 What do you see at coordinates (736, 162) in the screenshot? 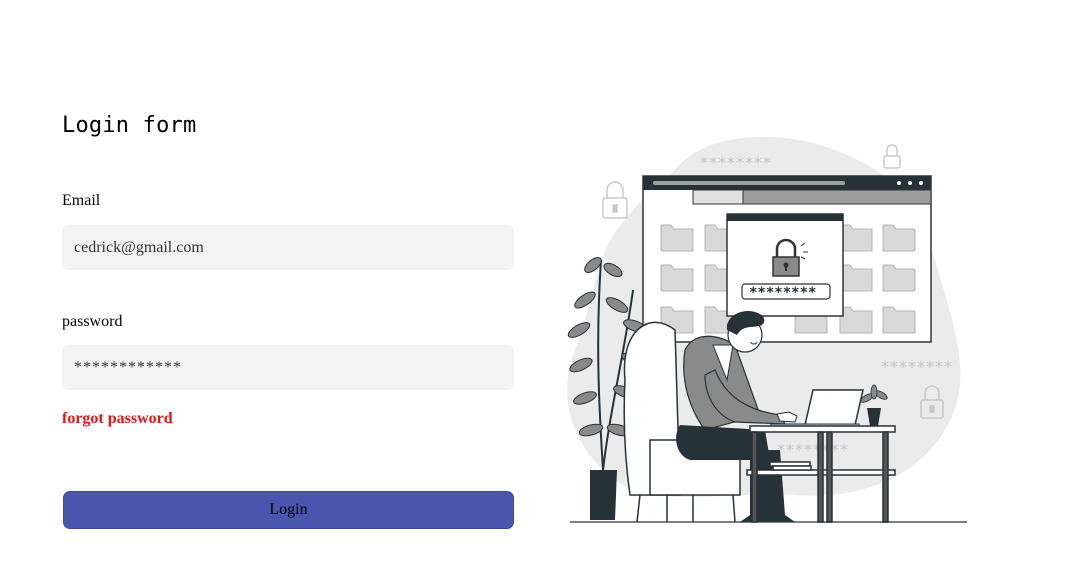
I see `floating-mask-top: ********` at bounding box center [736, 162].